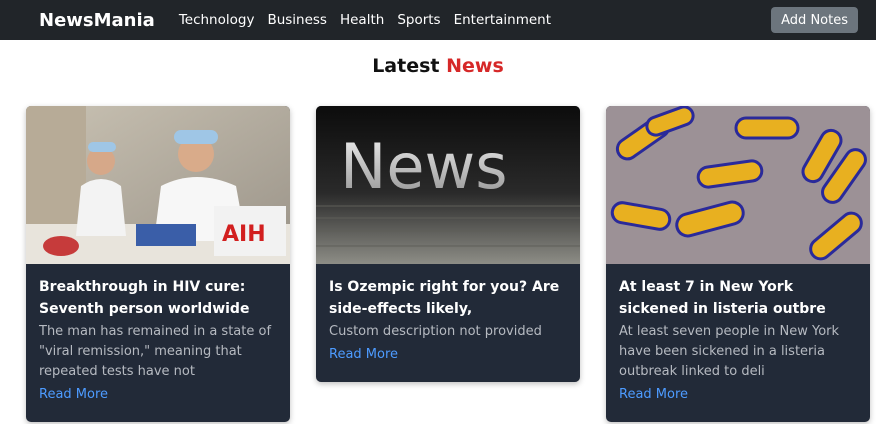  What do you see at coordinates (406, 66) in the screenshot?
I see `page-title-prefix: Latest` at bounding box center [406, 66].